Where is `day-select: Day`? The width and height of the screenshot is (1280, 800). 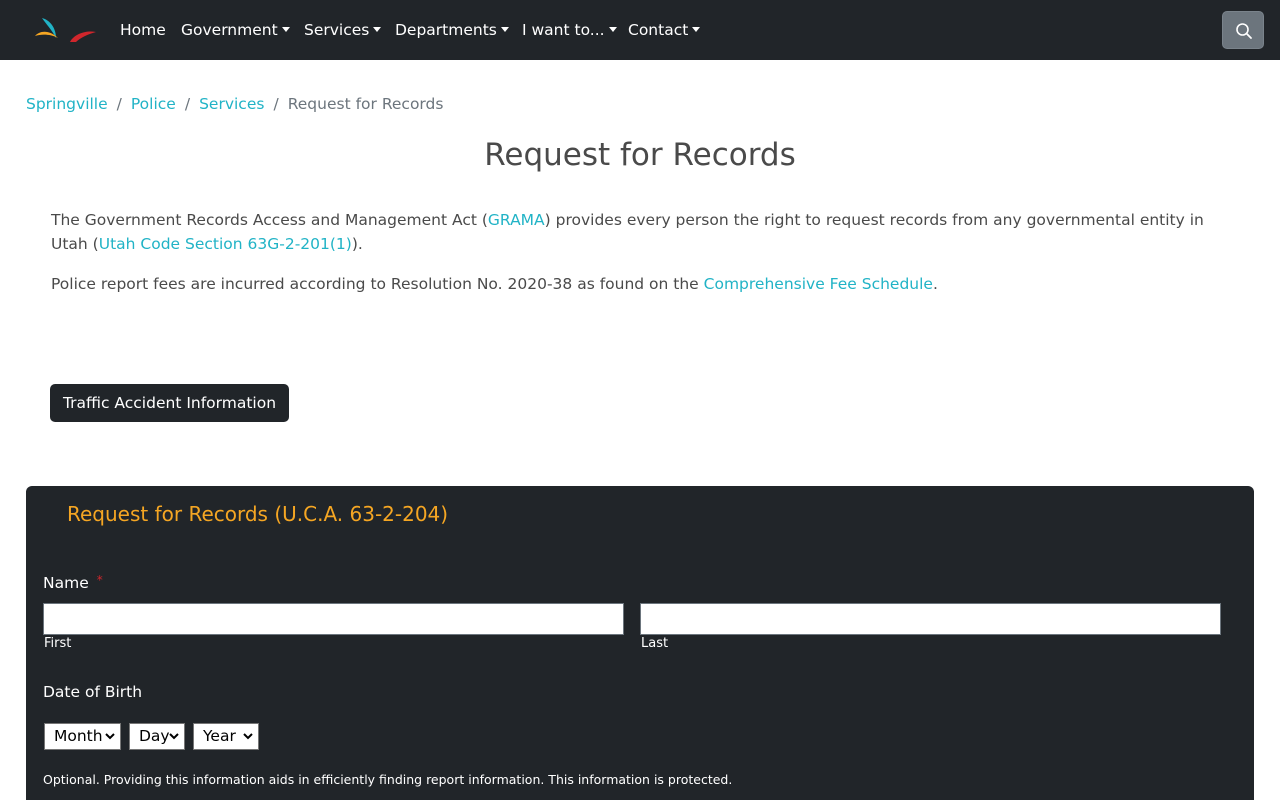 day-select: Day is located at coordinates (157, 736).